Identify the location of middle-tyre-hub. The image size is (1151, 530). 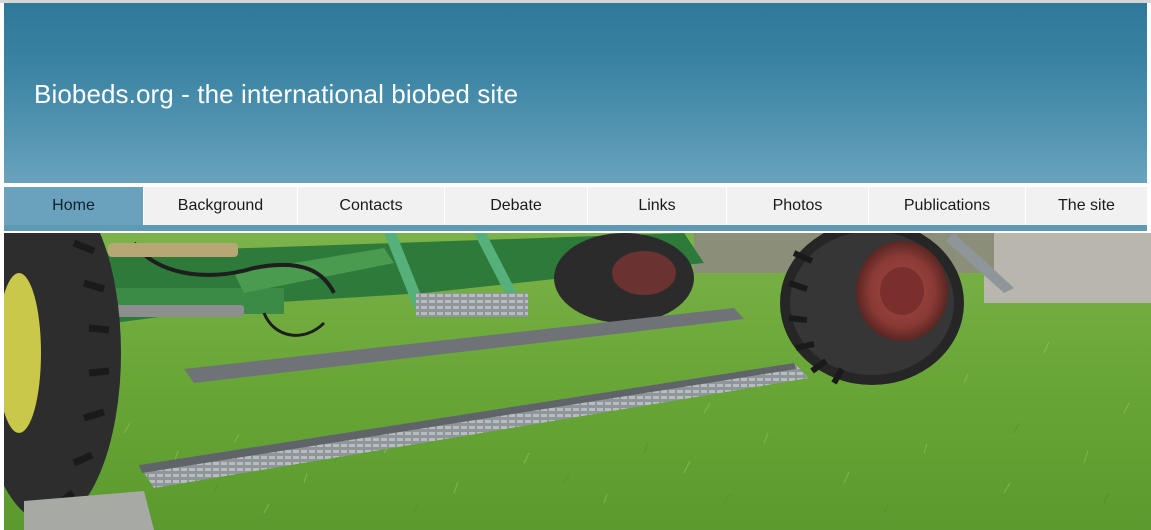
(644, 273).